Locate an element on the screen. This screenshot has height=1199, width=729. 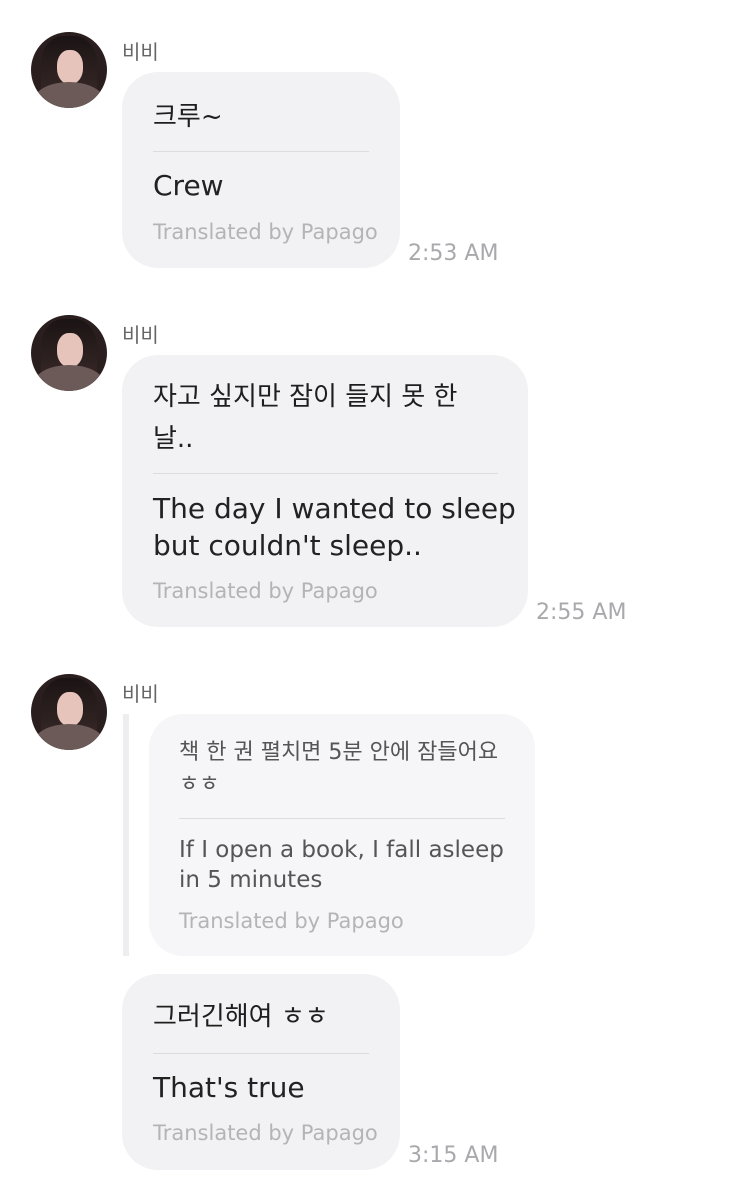
message-bubble: 크루~ Crew Translated by Papago is located at coordinates (261, 170).